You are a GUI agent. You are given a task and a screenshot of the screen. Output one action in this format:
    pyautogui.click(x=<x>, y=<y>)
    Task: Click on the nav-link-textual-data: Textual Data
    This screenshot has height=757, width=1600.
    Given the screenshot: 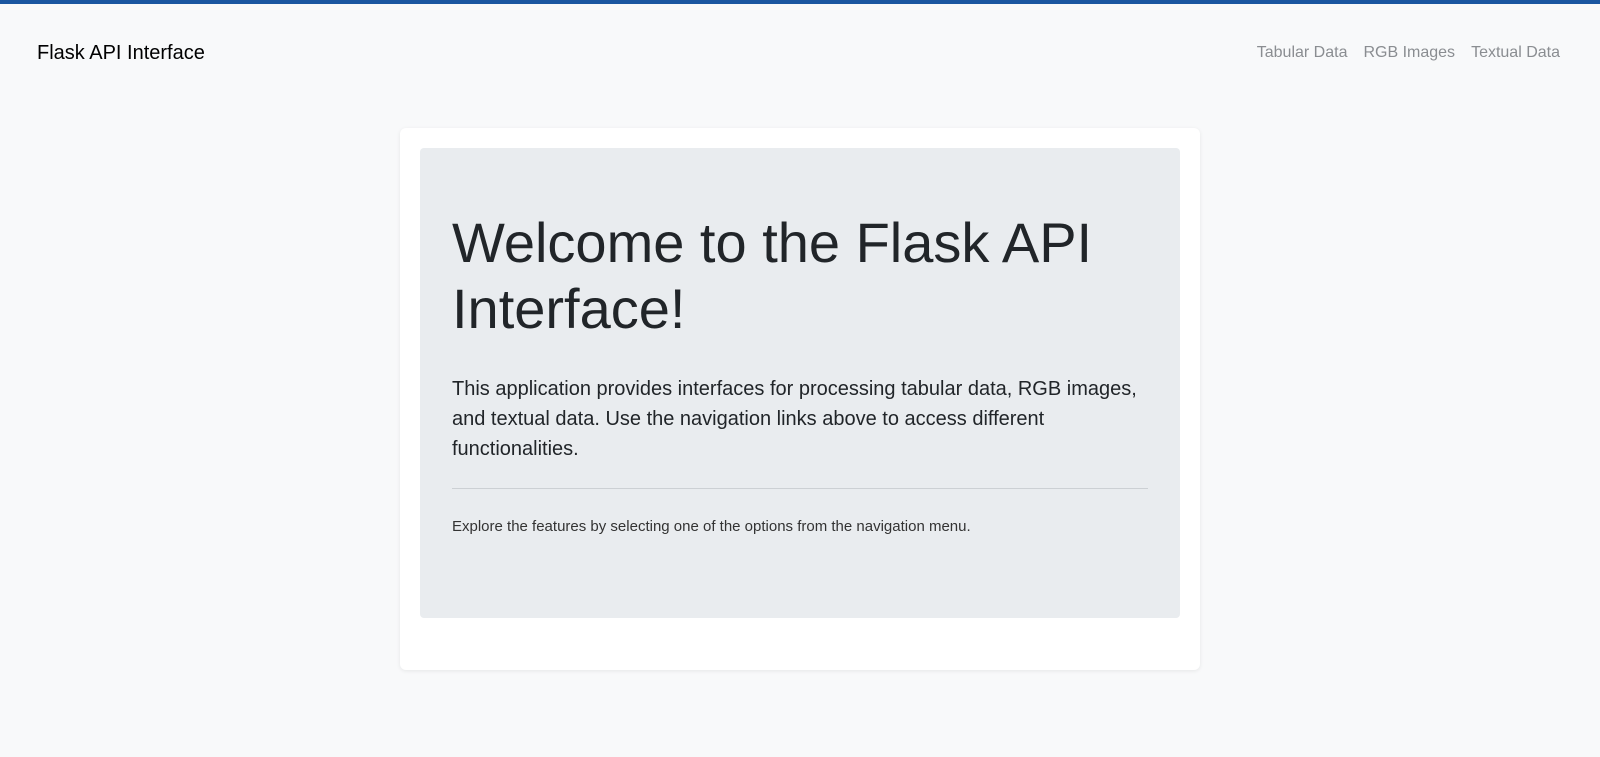 What is the action you would take?
    pyautogui.click(x=1515, y=53)
    